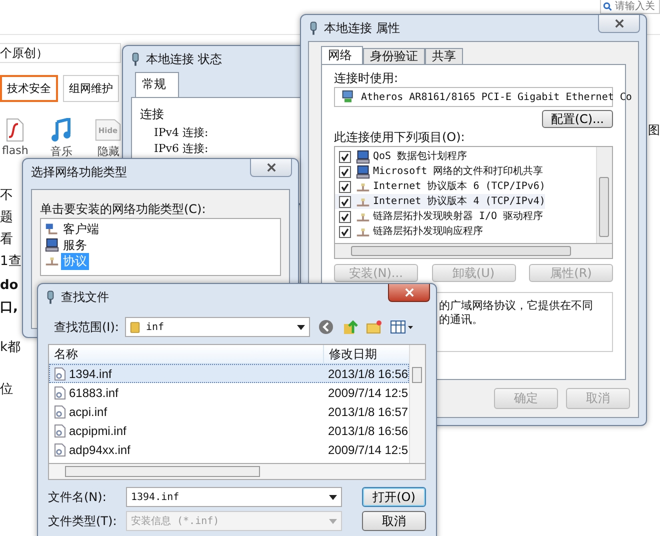 The width and height of the screenshot is (660, 536). I want to click on file-row: 61883.inf 2009/7/14 12:5, so click(229, 392).